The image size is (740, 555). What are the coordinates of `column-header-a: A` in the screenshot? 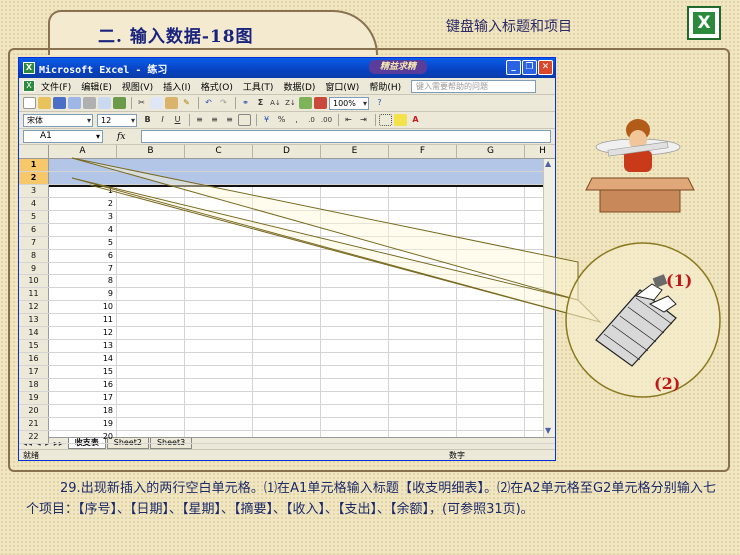 It's located at (83, 152).